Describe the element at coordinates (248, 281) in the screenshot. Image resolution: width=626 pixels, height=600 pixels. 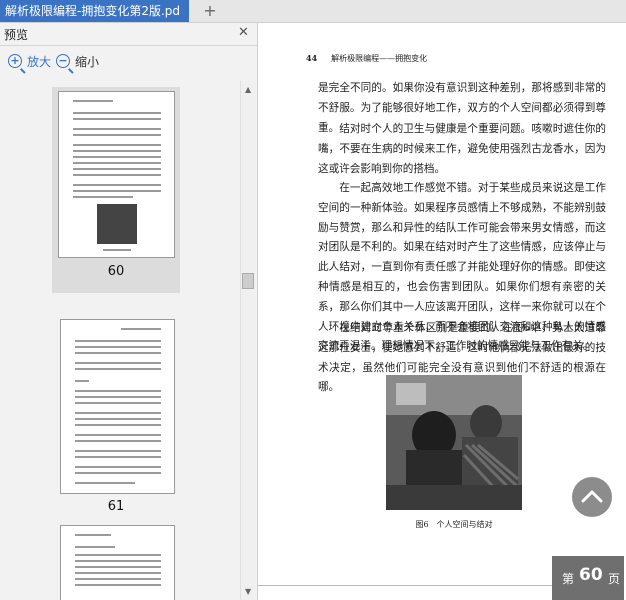
I see `scrollbar-thumb` at that location.